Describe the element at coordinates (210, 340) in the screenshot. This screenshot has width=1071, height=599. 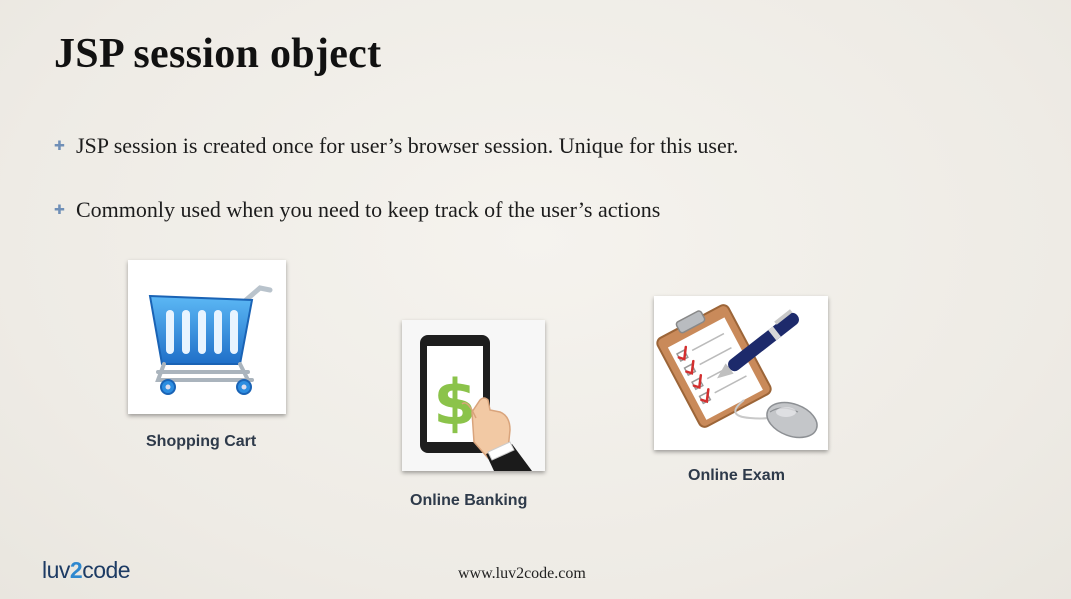
I see `shopping-cart-icon` at that location.